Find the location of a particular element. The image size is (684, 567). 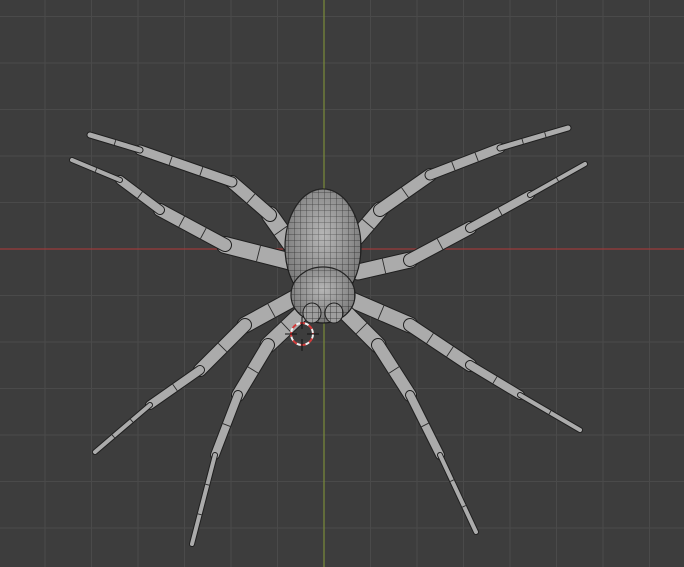

leg-second-right is located at coordinates (468, 221).